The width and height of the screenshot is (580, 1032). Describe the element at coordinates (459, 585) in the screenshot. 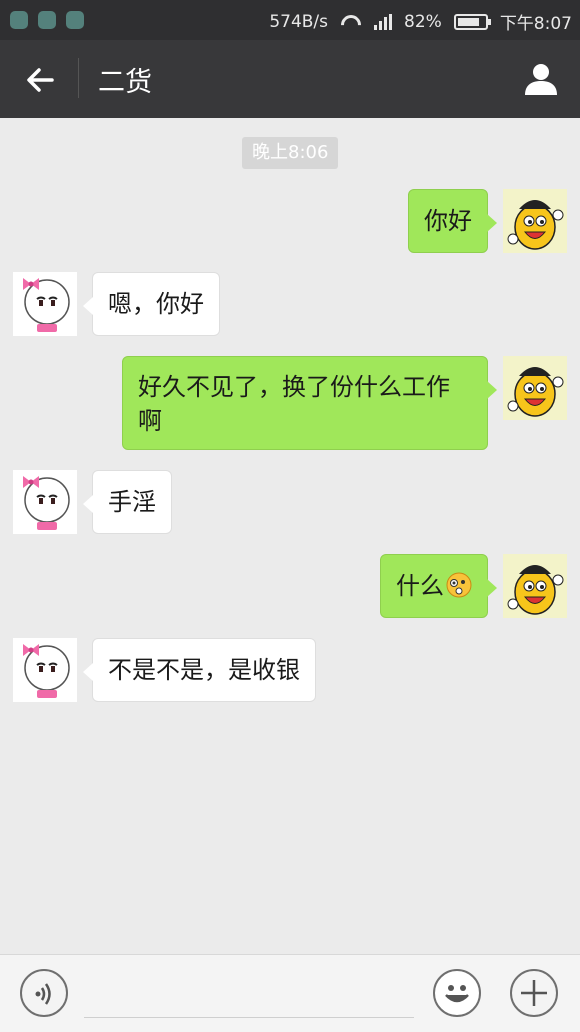

I see `confused-emoji-icon` at that location.